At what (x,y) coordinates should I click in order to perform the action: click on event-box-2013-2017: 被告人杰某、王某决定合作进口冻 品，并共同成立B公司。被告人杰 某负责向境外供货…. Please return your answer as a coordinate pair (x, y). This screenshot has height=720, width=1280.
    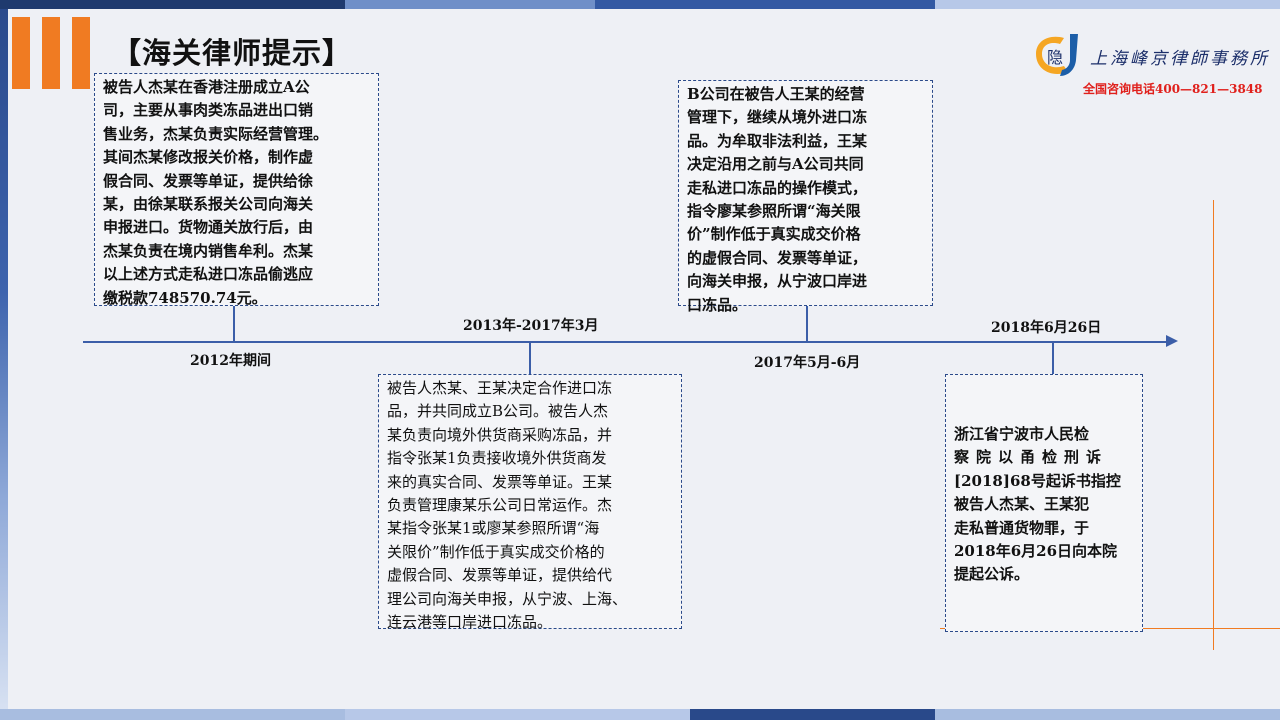
    Looking at the image, I should click on (530, 502).